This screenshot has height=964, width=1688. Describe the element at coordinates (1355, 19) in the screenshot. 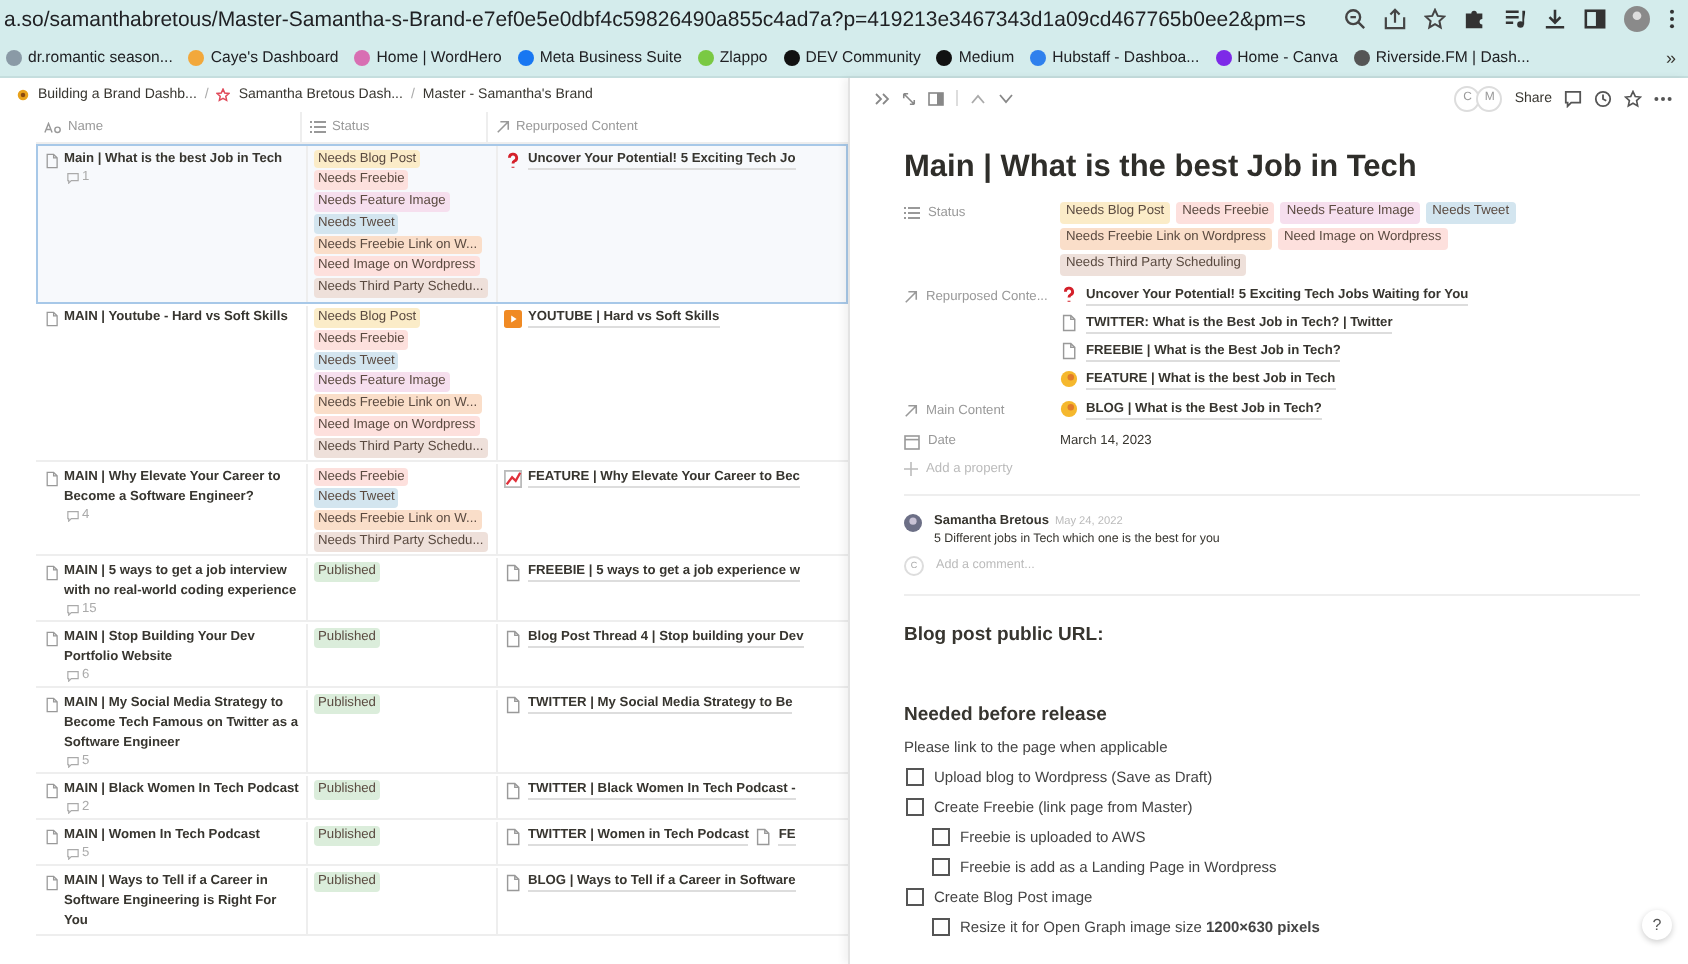

I see `zoom-icon` at that location.